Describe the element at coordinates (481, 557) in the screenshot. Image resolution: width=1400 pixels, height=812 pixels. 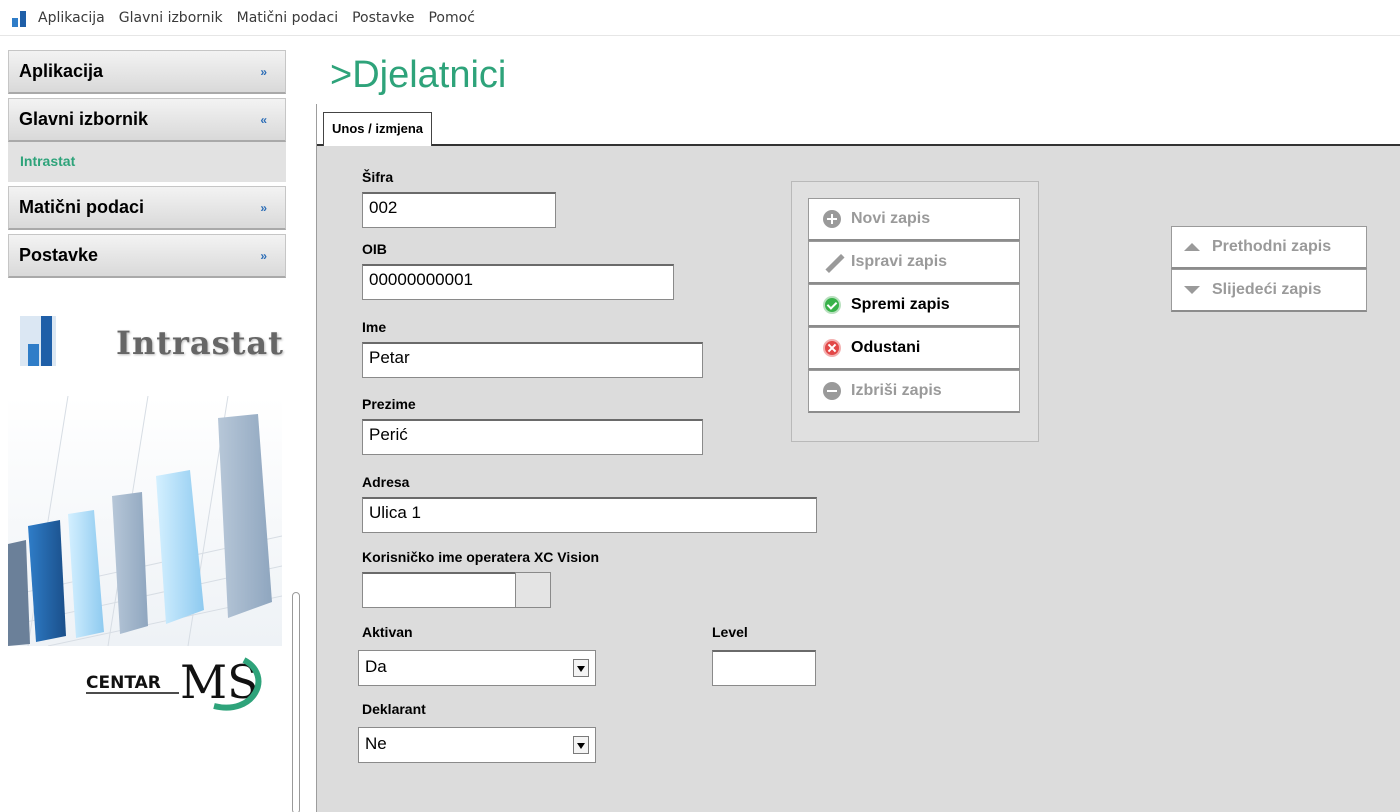
I see `korisnicko-ime-label: Korisničko ime operatera XC Vision` at that location.